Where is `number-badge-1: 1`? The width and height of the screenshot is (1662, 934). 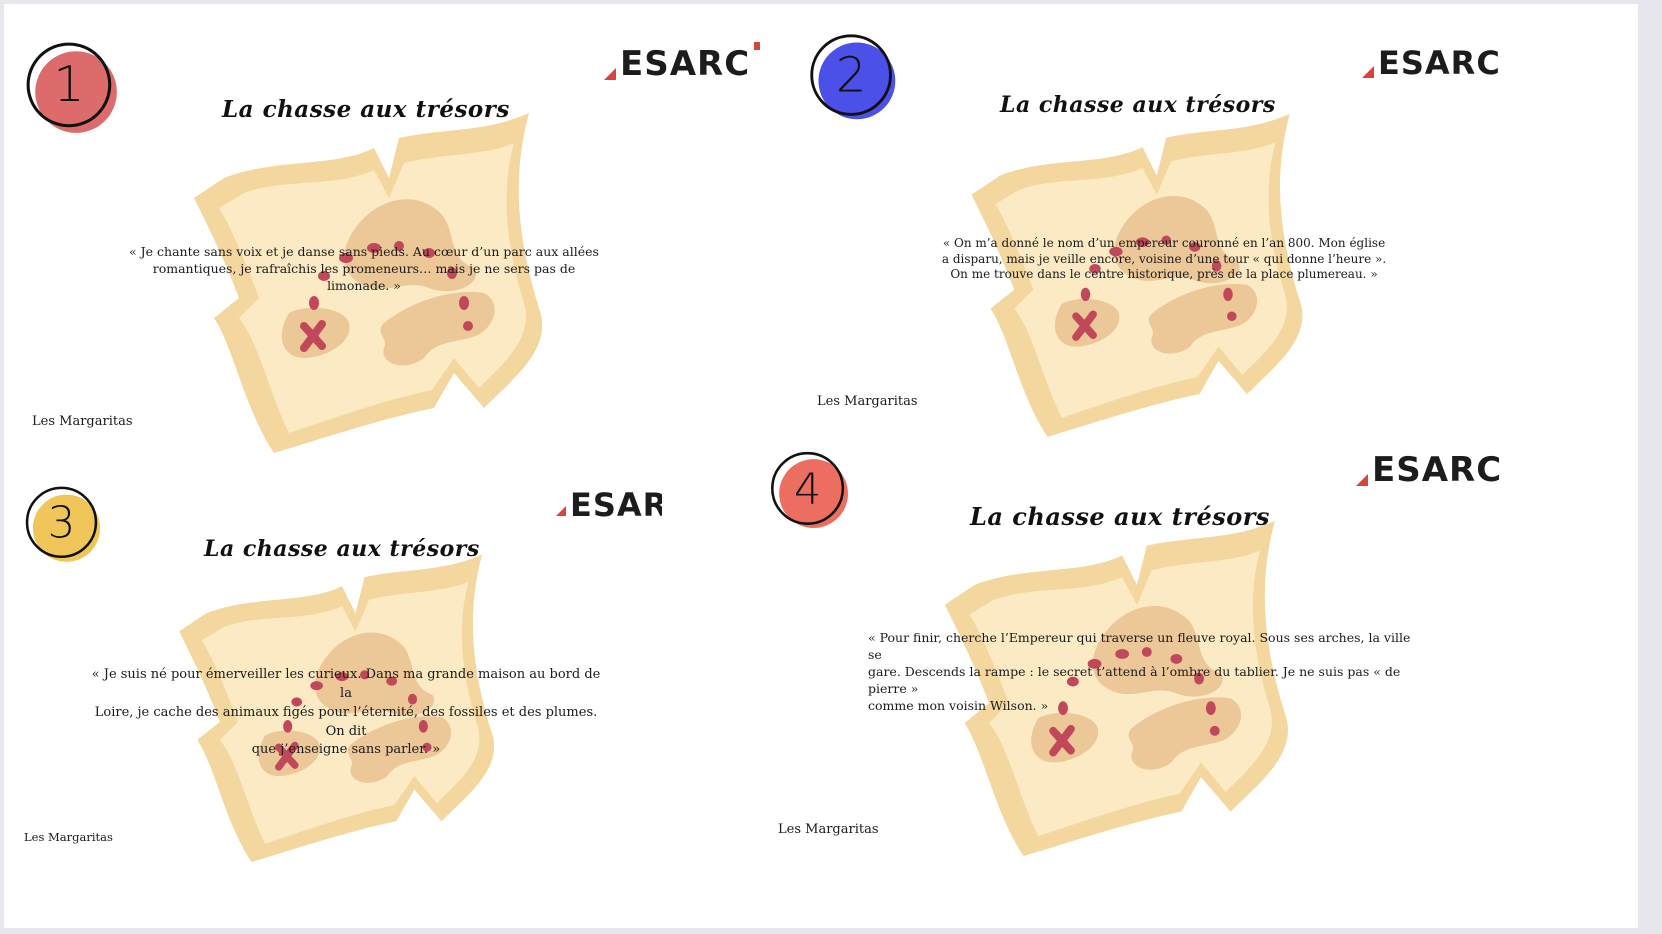
number-badge-1: 1 is located at coordinates (73, 89).